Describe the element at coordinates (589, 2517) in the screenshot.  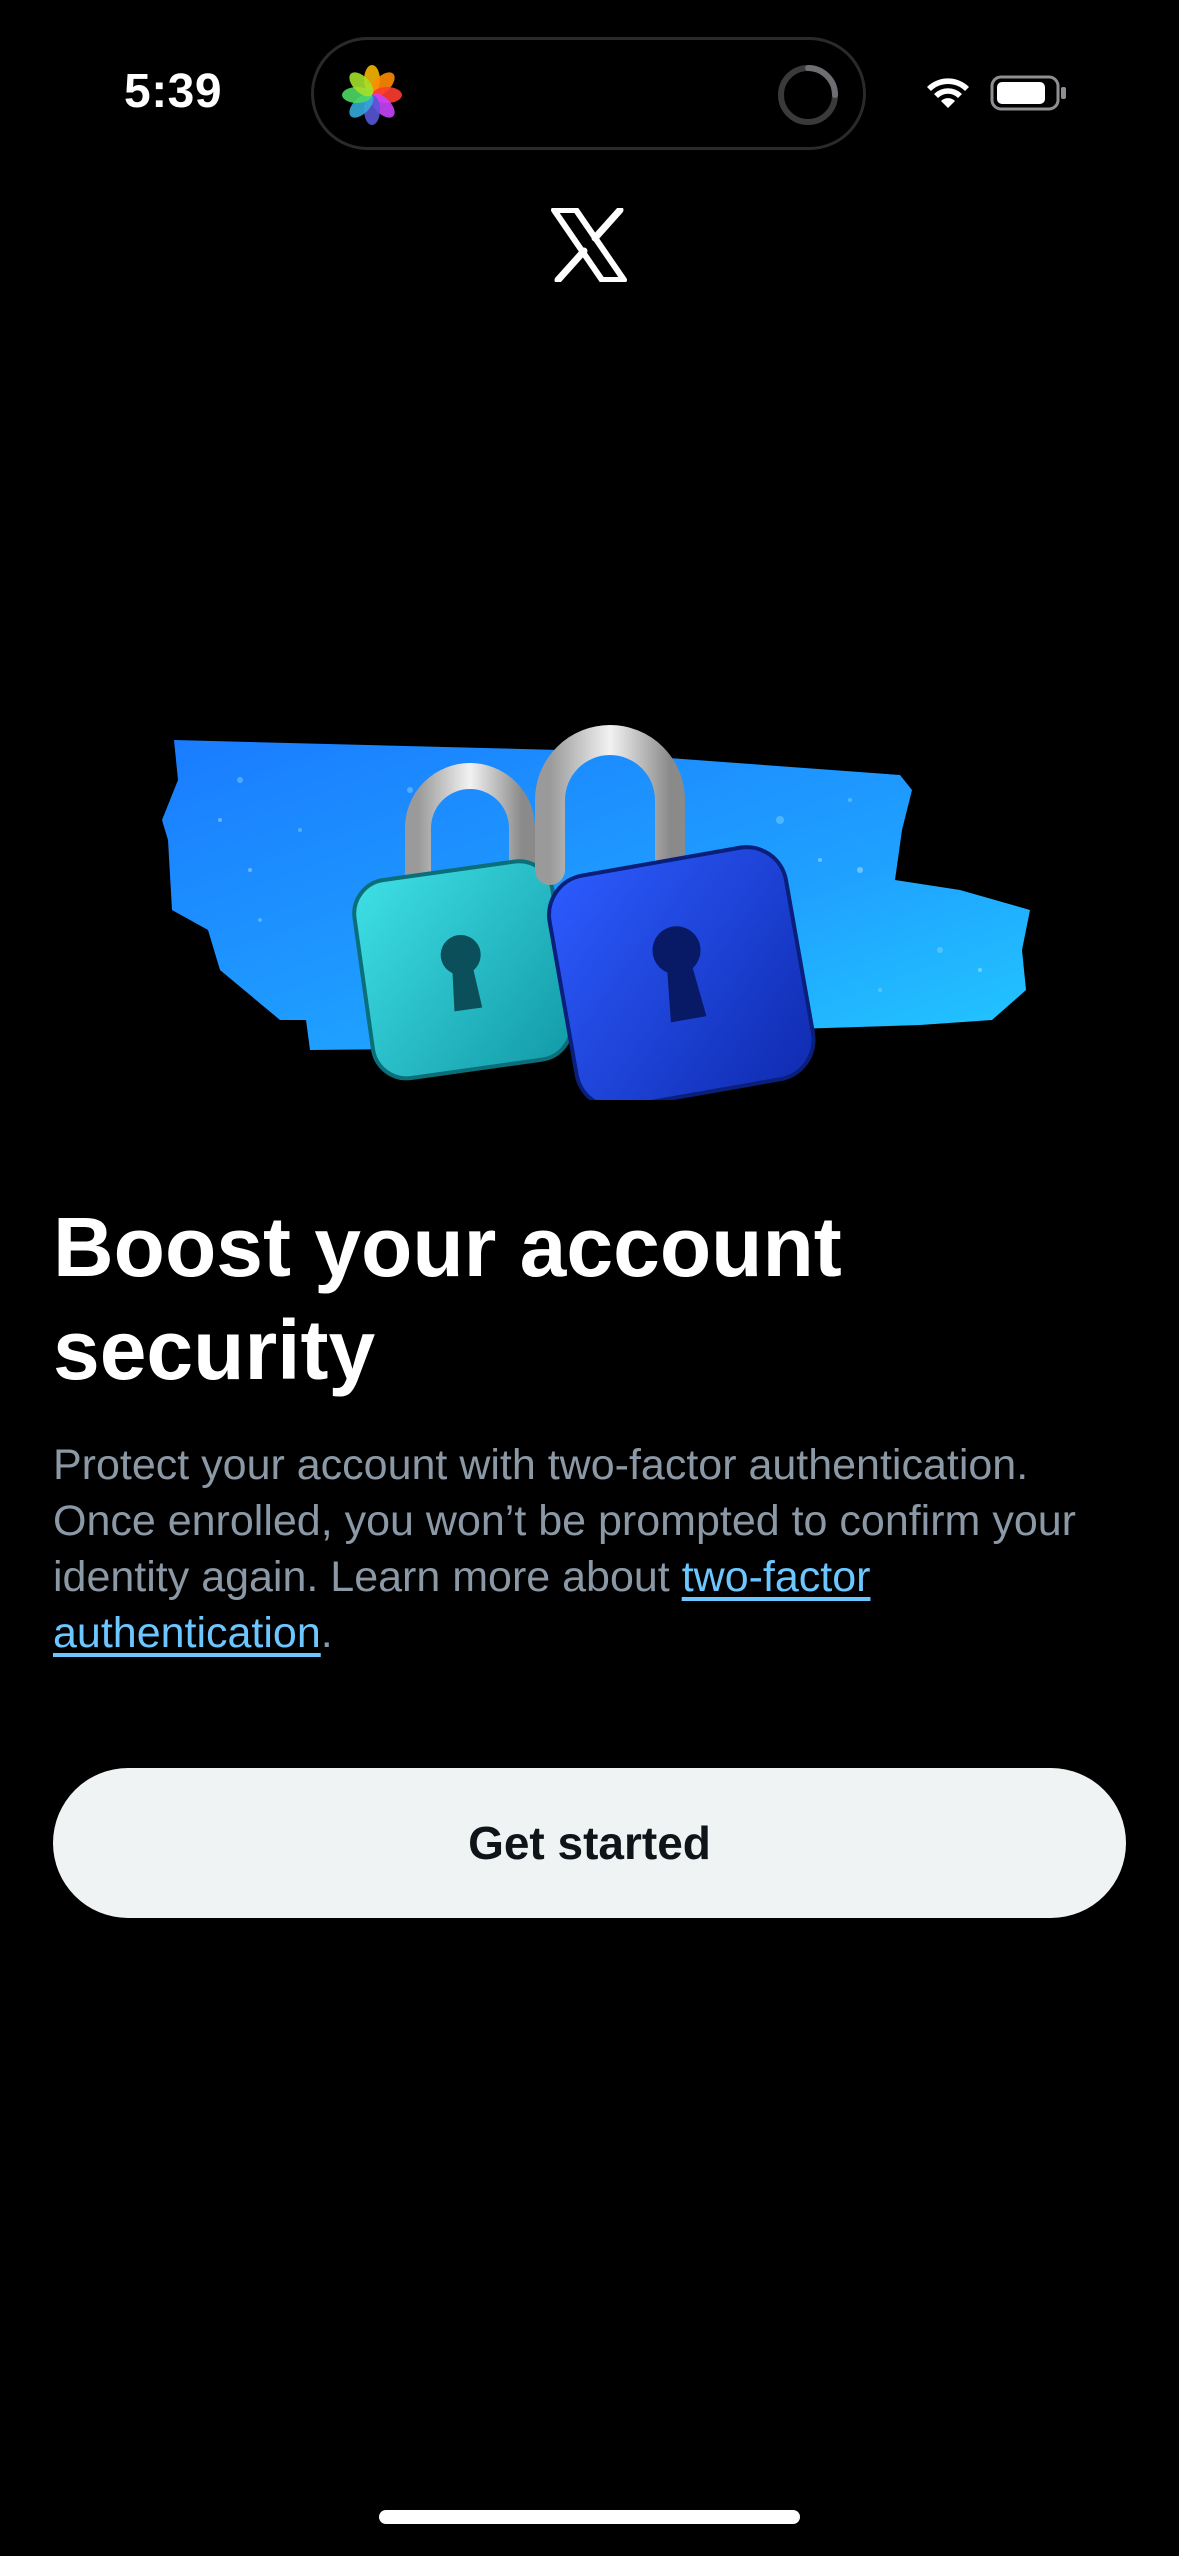
I see `home-indicator` at that location.